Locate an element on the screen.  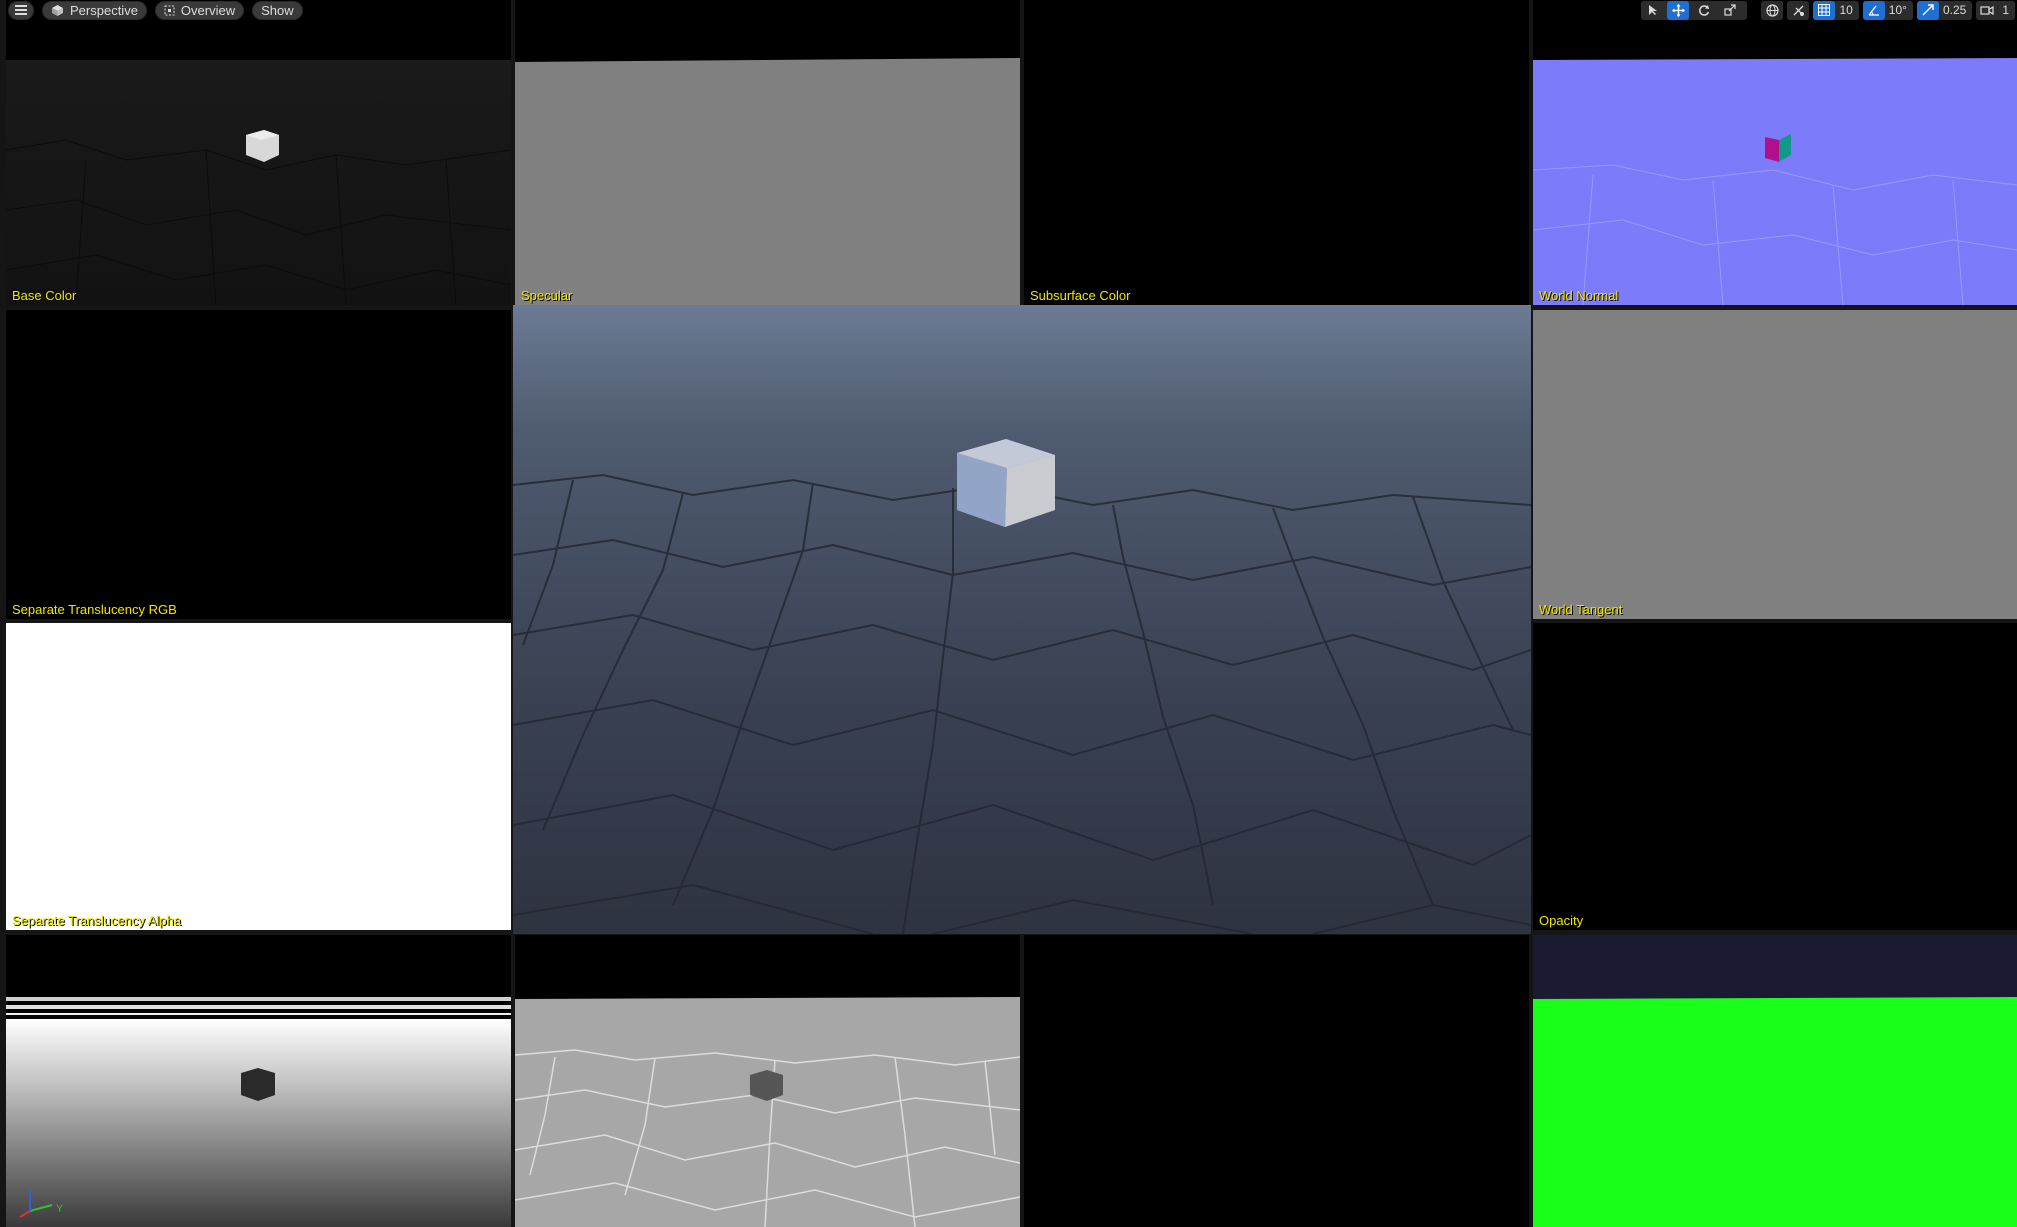
scale-tool-button is located at coordinates (1730, 10).